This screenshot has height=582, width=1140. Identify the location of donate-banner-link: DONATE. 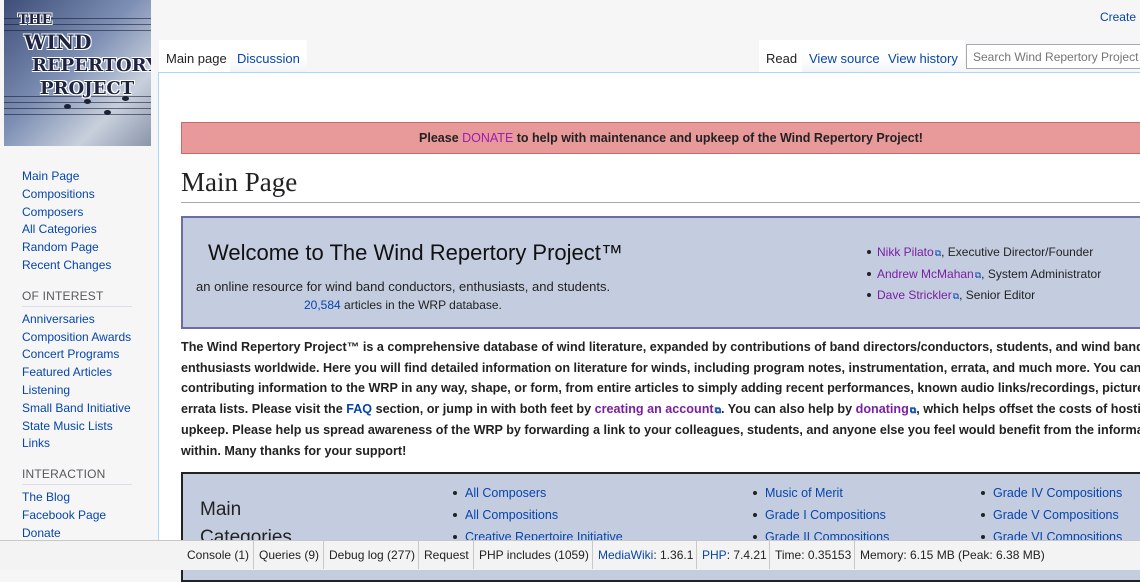
(487, 138).